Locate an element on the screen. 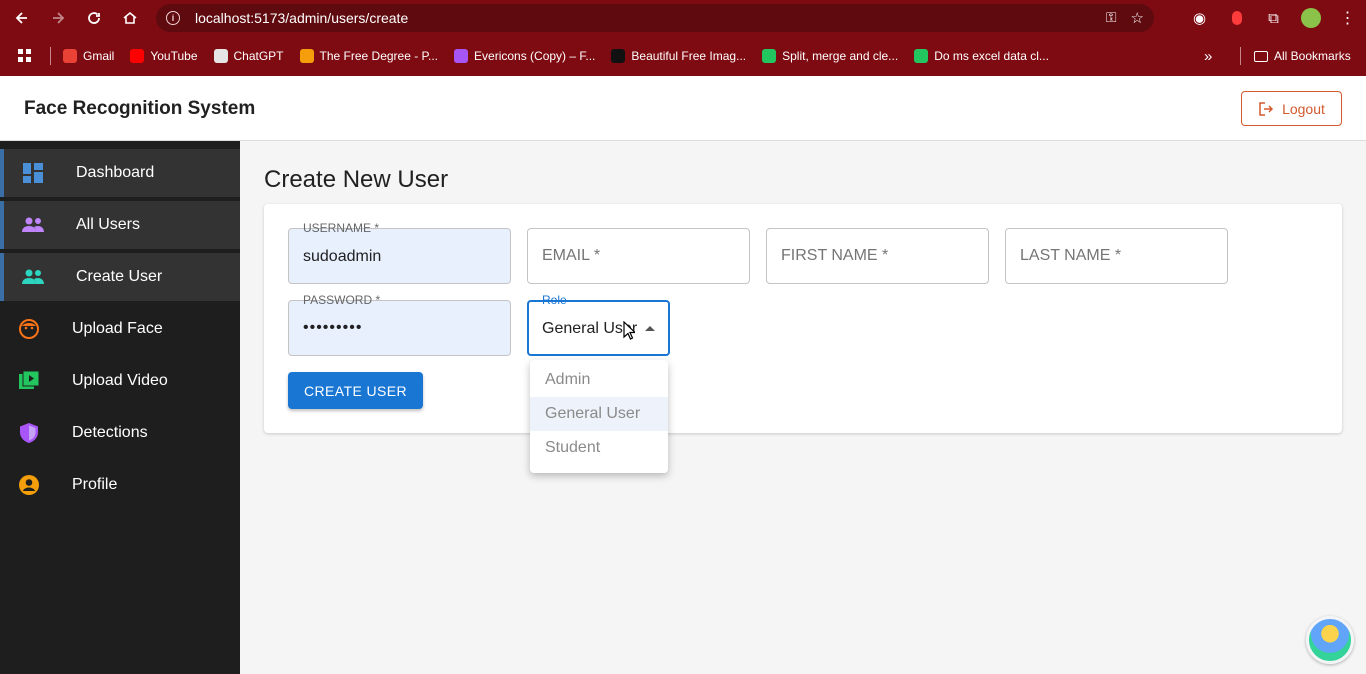  bookmark-item: Gmail is located at coordinates (88, 56).